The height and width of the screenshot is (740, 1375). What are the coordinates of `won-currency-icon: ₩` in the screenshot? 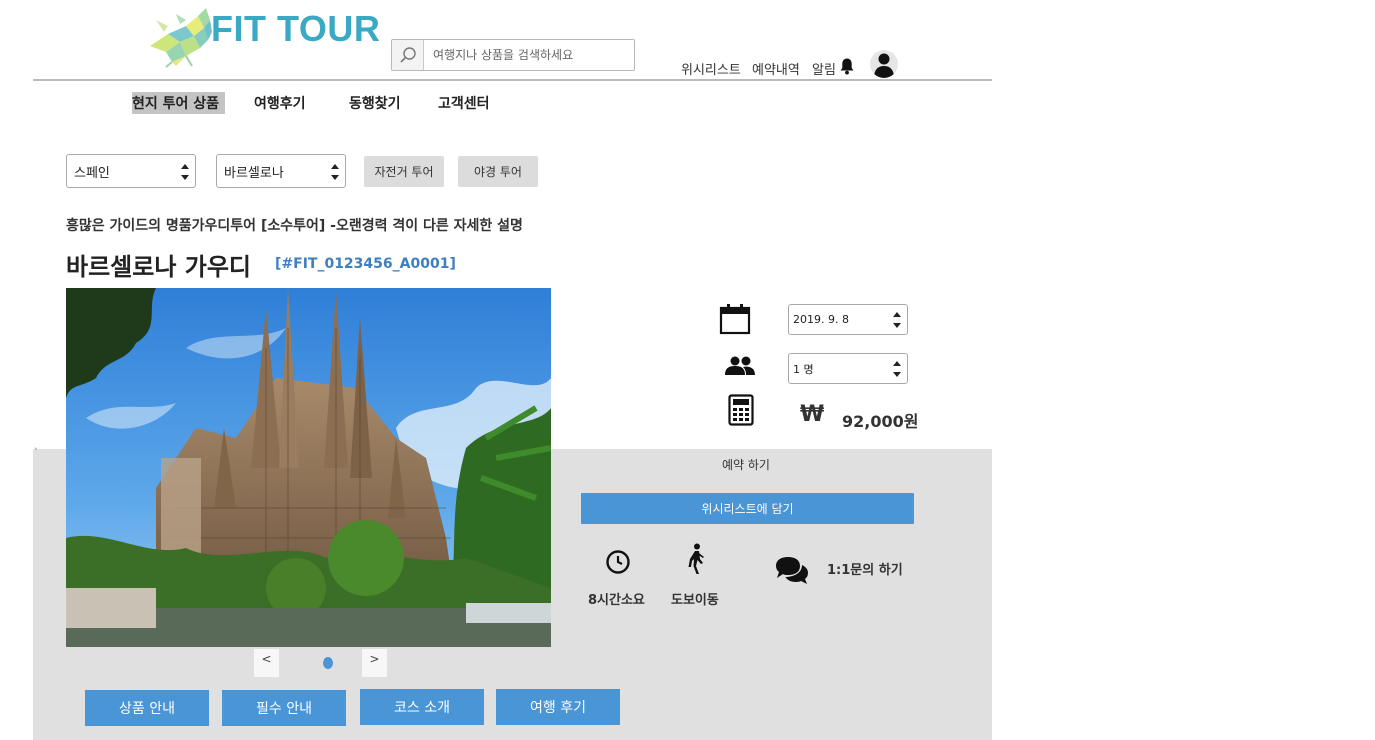 It's located at (812, 414).